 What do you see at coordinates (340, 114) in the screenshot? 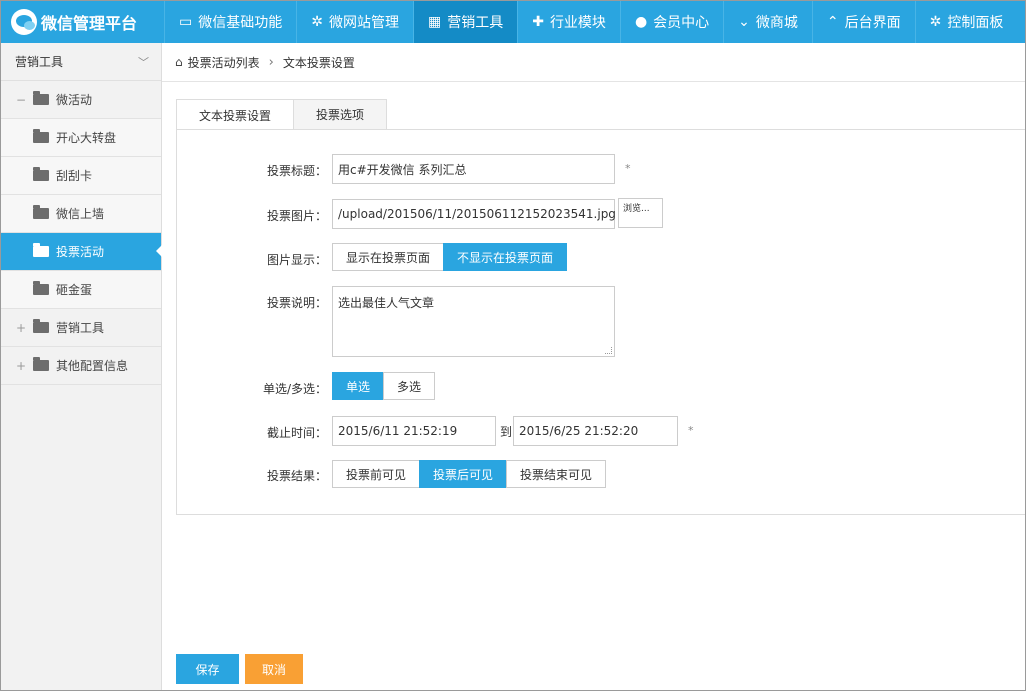
I see `tab-vote-options: 投票选项` at bounding box center [340, 114].